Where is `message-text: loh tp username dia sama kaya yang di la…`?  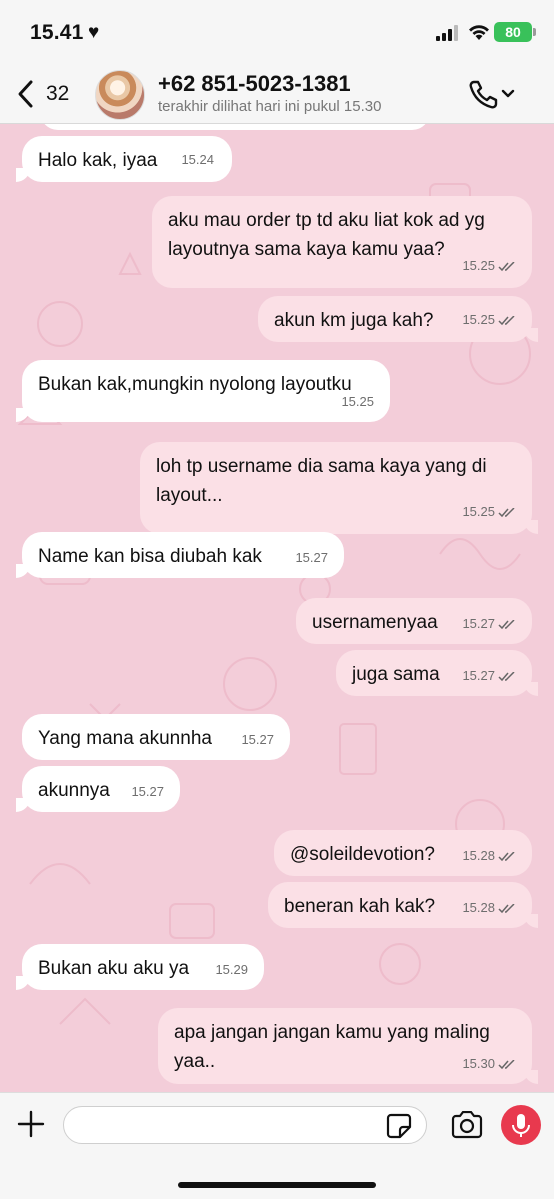 message-text: loh tp username dia sama kaya yang di la… is located at coordinates (321, 481).